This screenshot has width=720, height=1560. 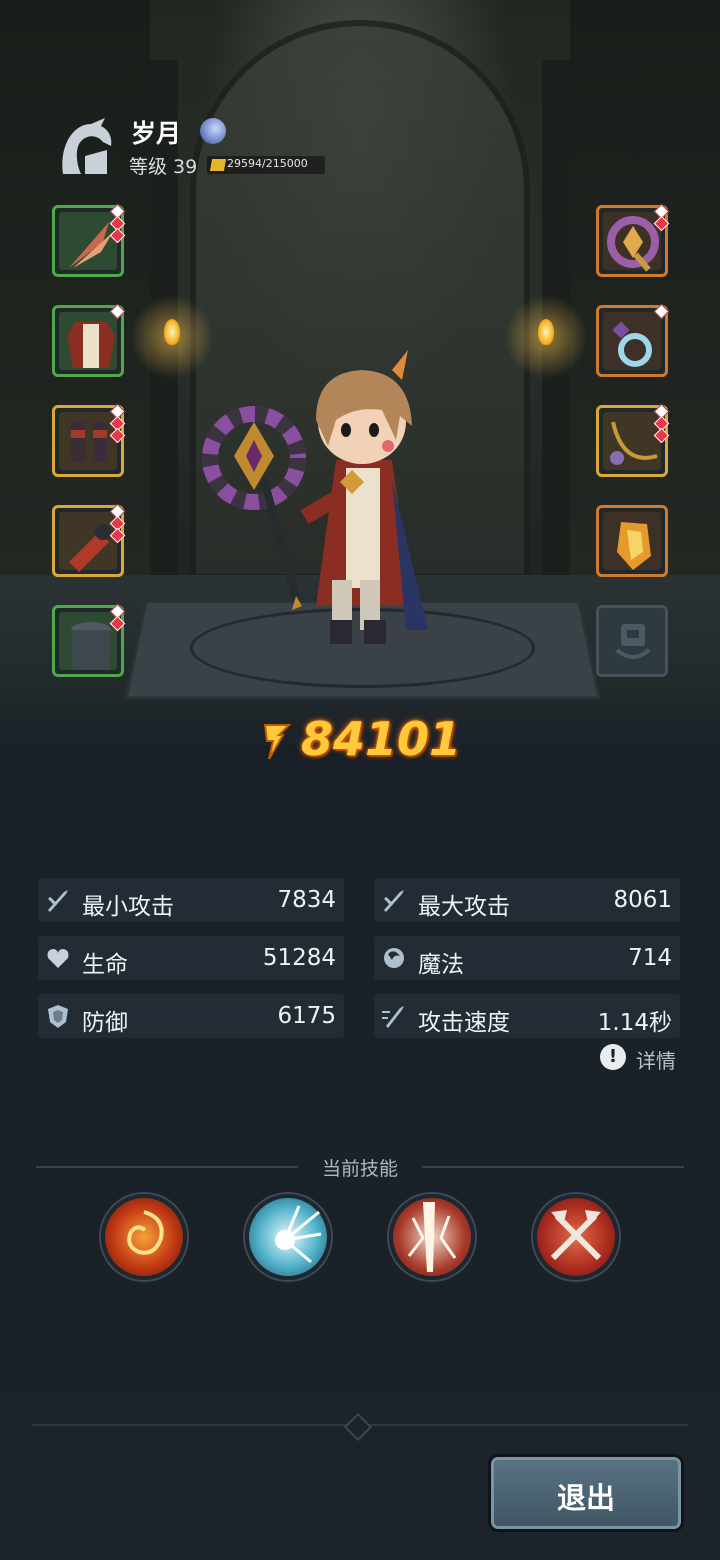 I want to click on stat-label: 生命, so click(x=105, y=965).